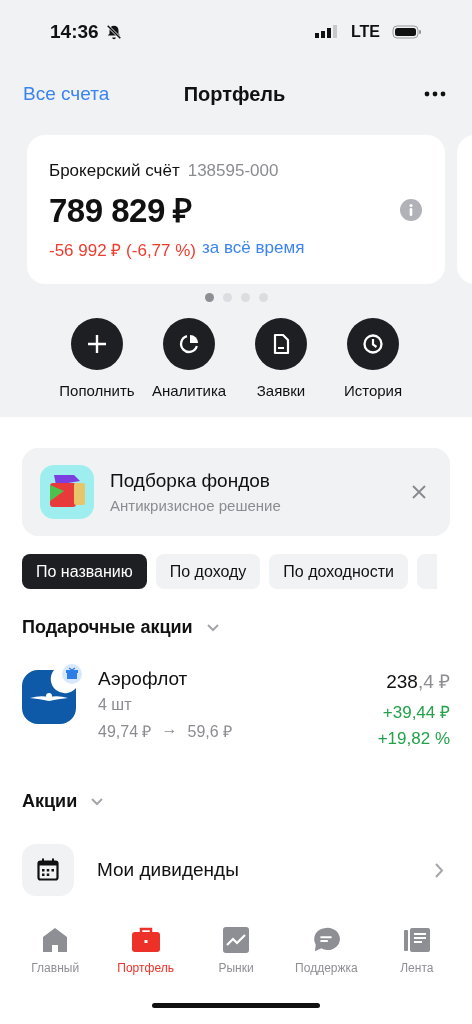 The image size is (472, 1024). I want to click on action-button: Аналитика, so click(189, 358).